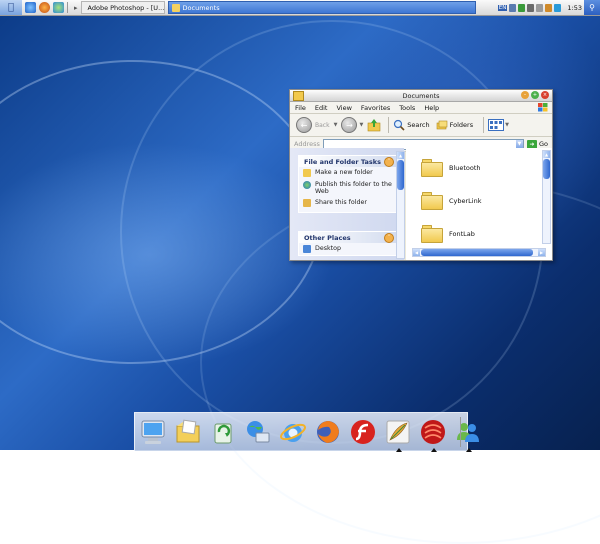  I want to click on flash-icon, so click(363, 432).